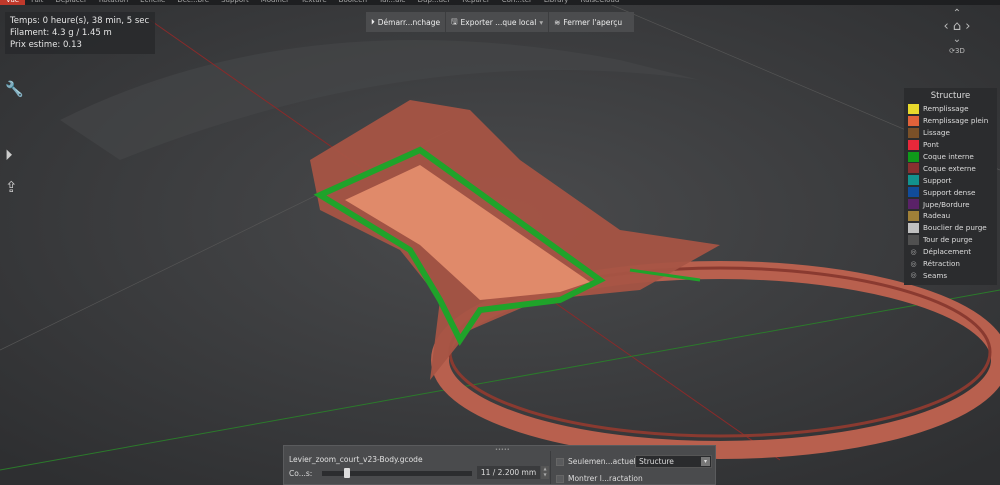 This screenshot has width=1000, height=485. What do you see at coordinates (454, 21) in the screenshot?
I see `save-icon: 🖫` at bounding box center [454, 21].